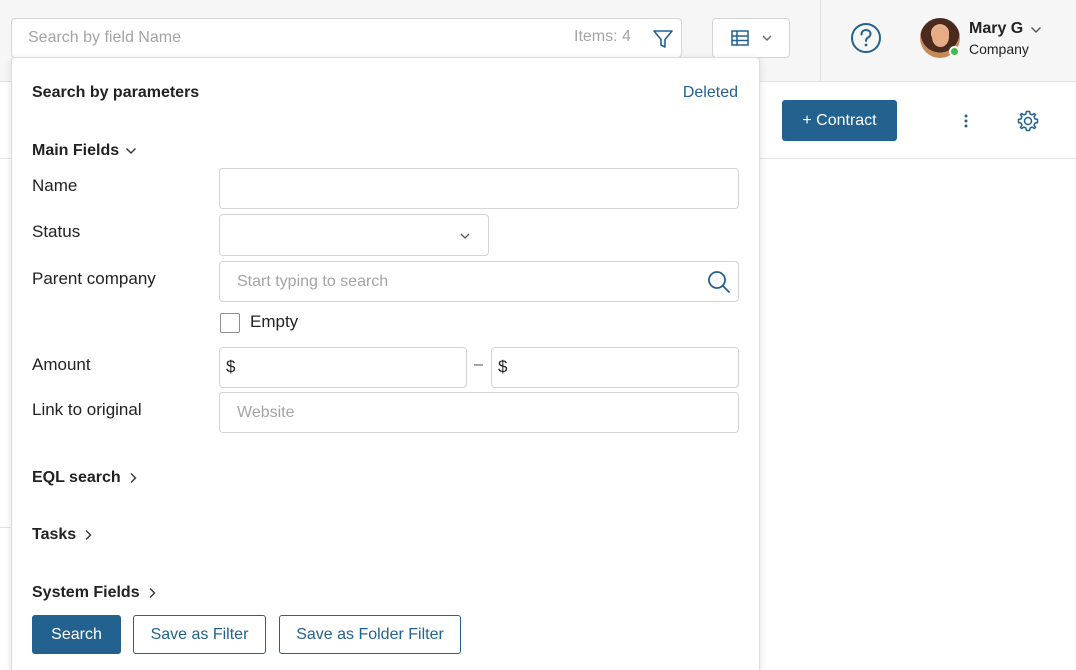 The image size is (1076, 670). What do you see at coordinates (76, 634) in the screenshot?
I see `search-button: Search` at bounding box center [76, 634].